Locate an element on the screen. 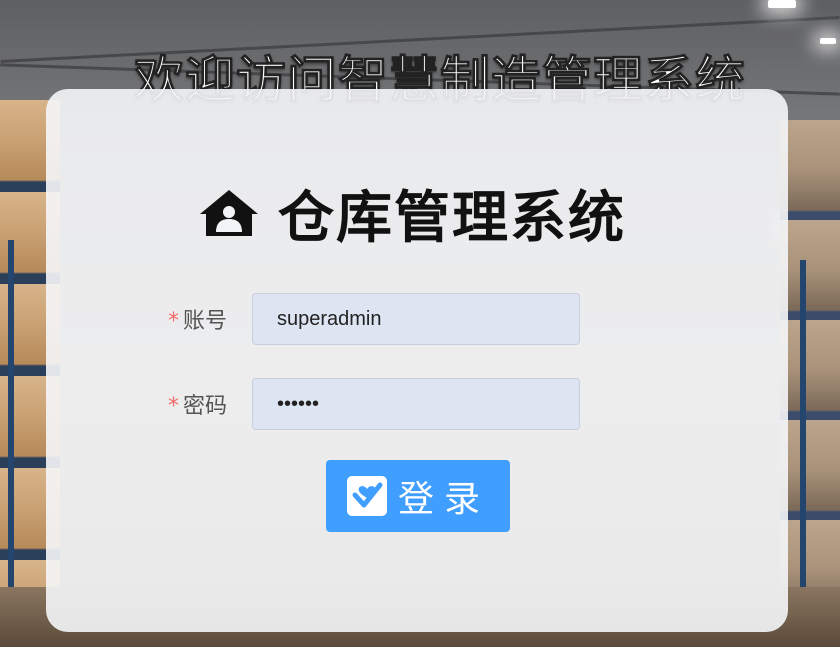 The height and width of the screenshot is (647, 840). username-input is located at coordinates (416, 319).